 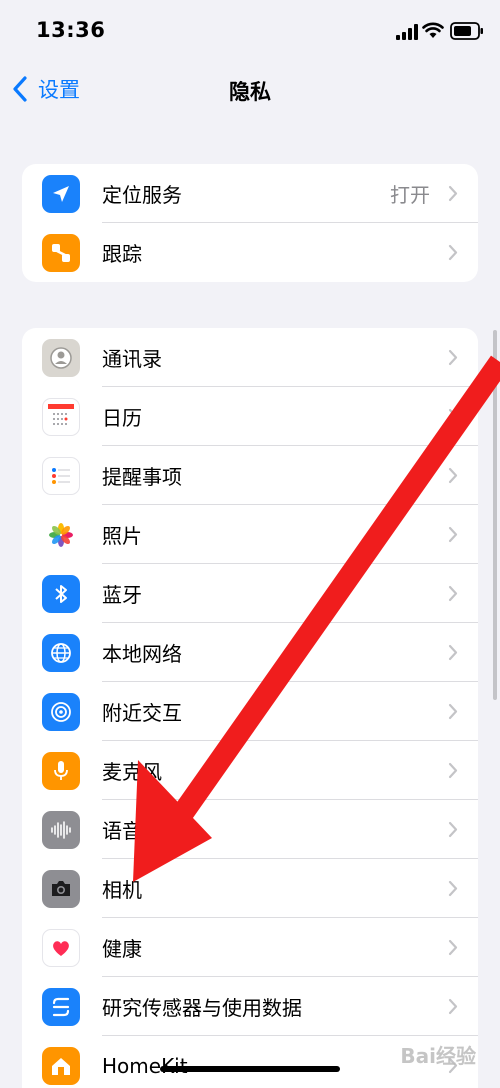 What do you see at coordinates (61, 771) in the screenshot?
I see `microphone-icon` at bounding box center [61, 771].